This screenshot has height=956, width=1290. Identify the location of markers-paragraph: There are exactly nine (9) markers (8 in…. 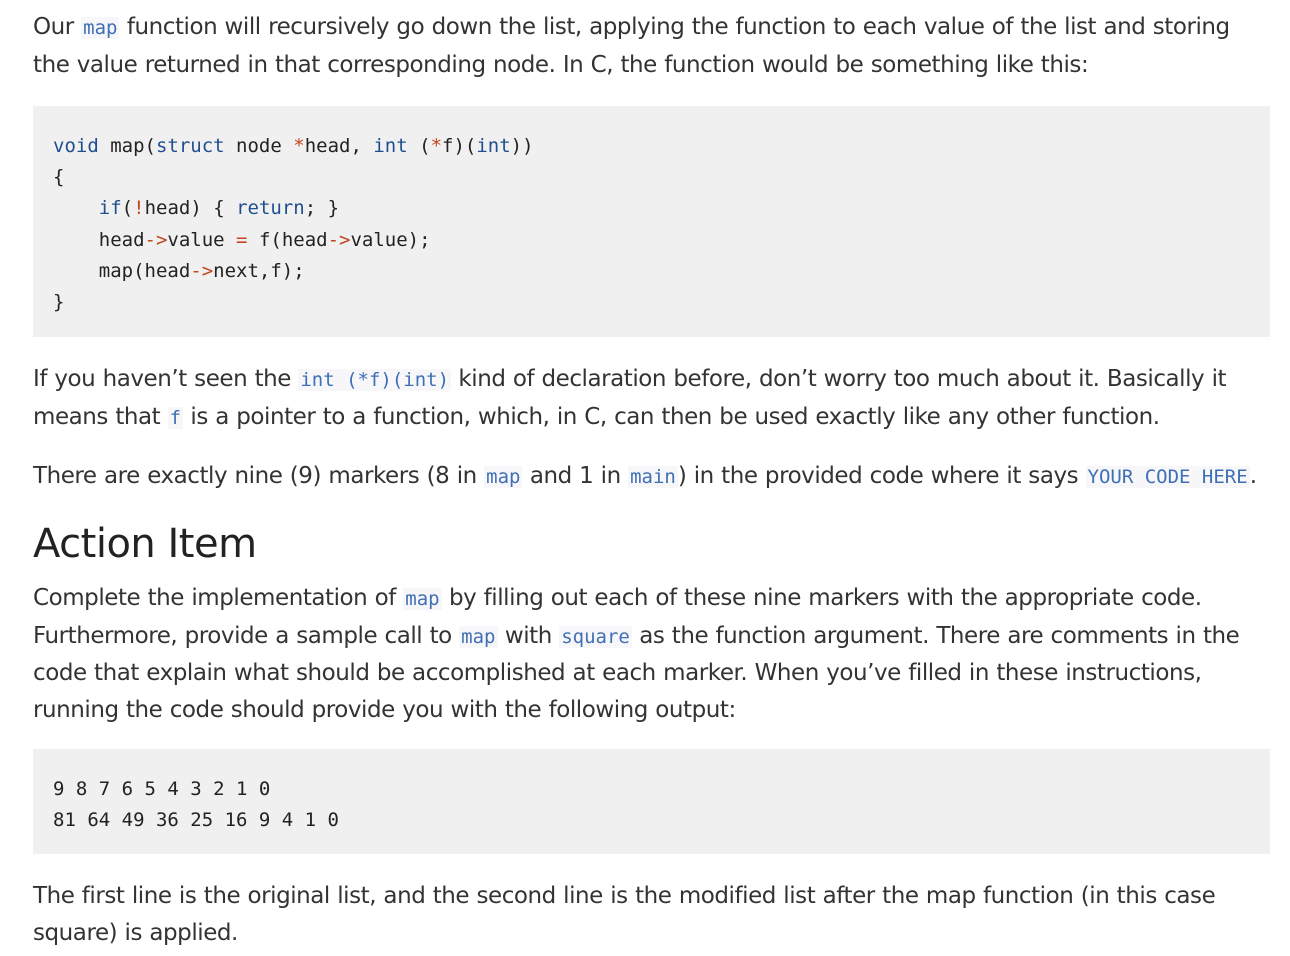
(651, 477).